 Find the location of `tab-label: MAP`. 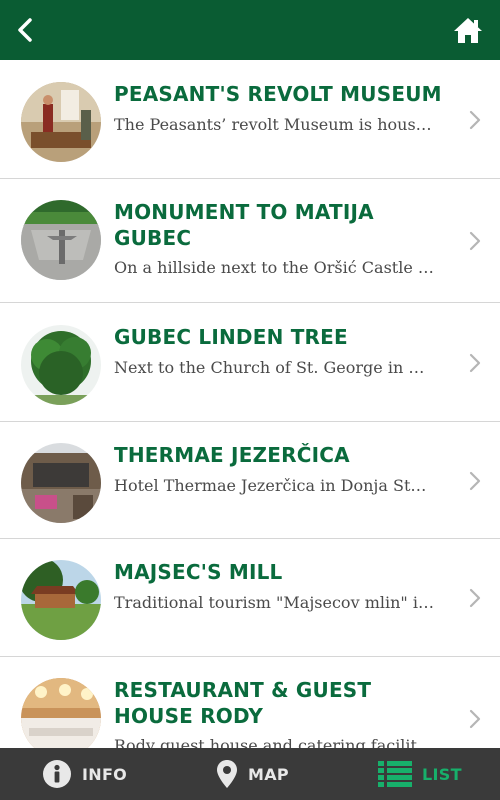

tab-label: MAP is located at coordinates (268, 774).